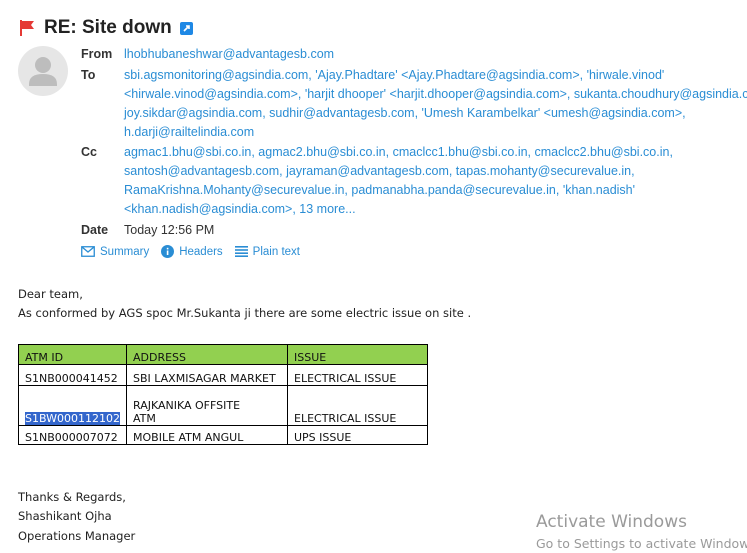 Image resolution: width=747 pixels, height=553 pixels. What do you see at coordinates (186, 28) in the screenshot?
I see `external-link-icon` at bounding box center [186, 28].